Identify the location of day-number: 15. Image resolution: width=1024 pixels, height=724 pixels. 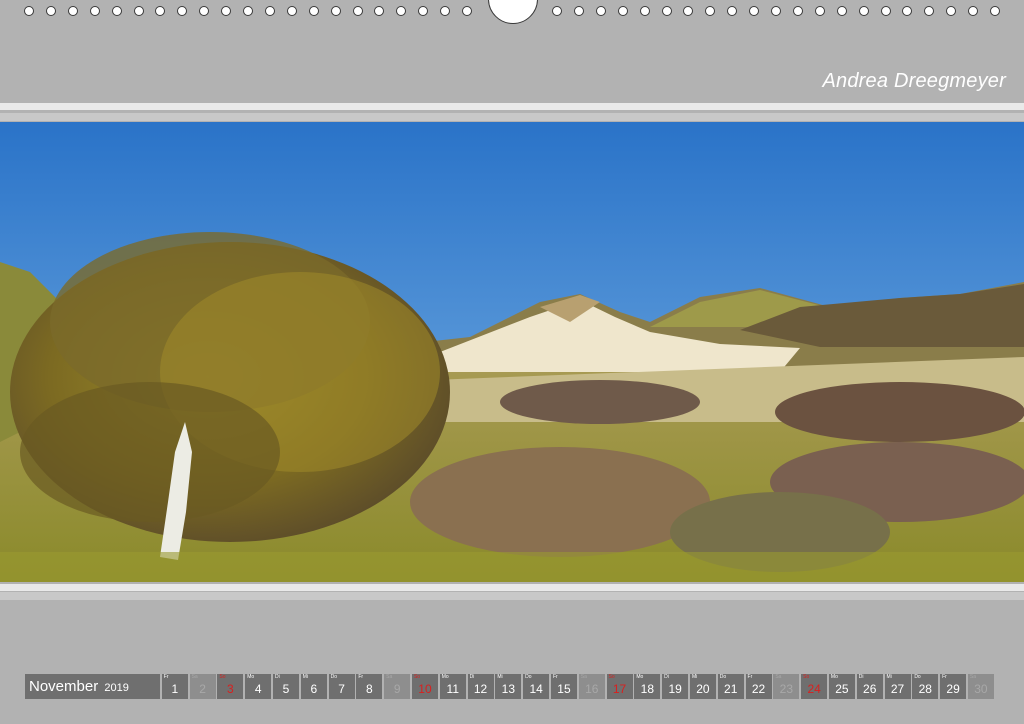
(564, 689).